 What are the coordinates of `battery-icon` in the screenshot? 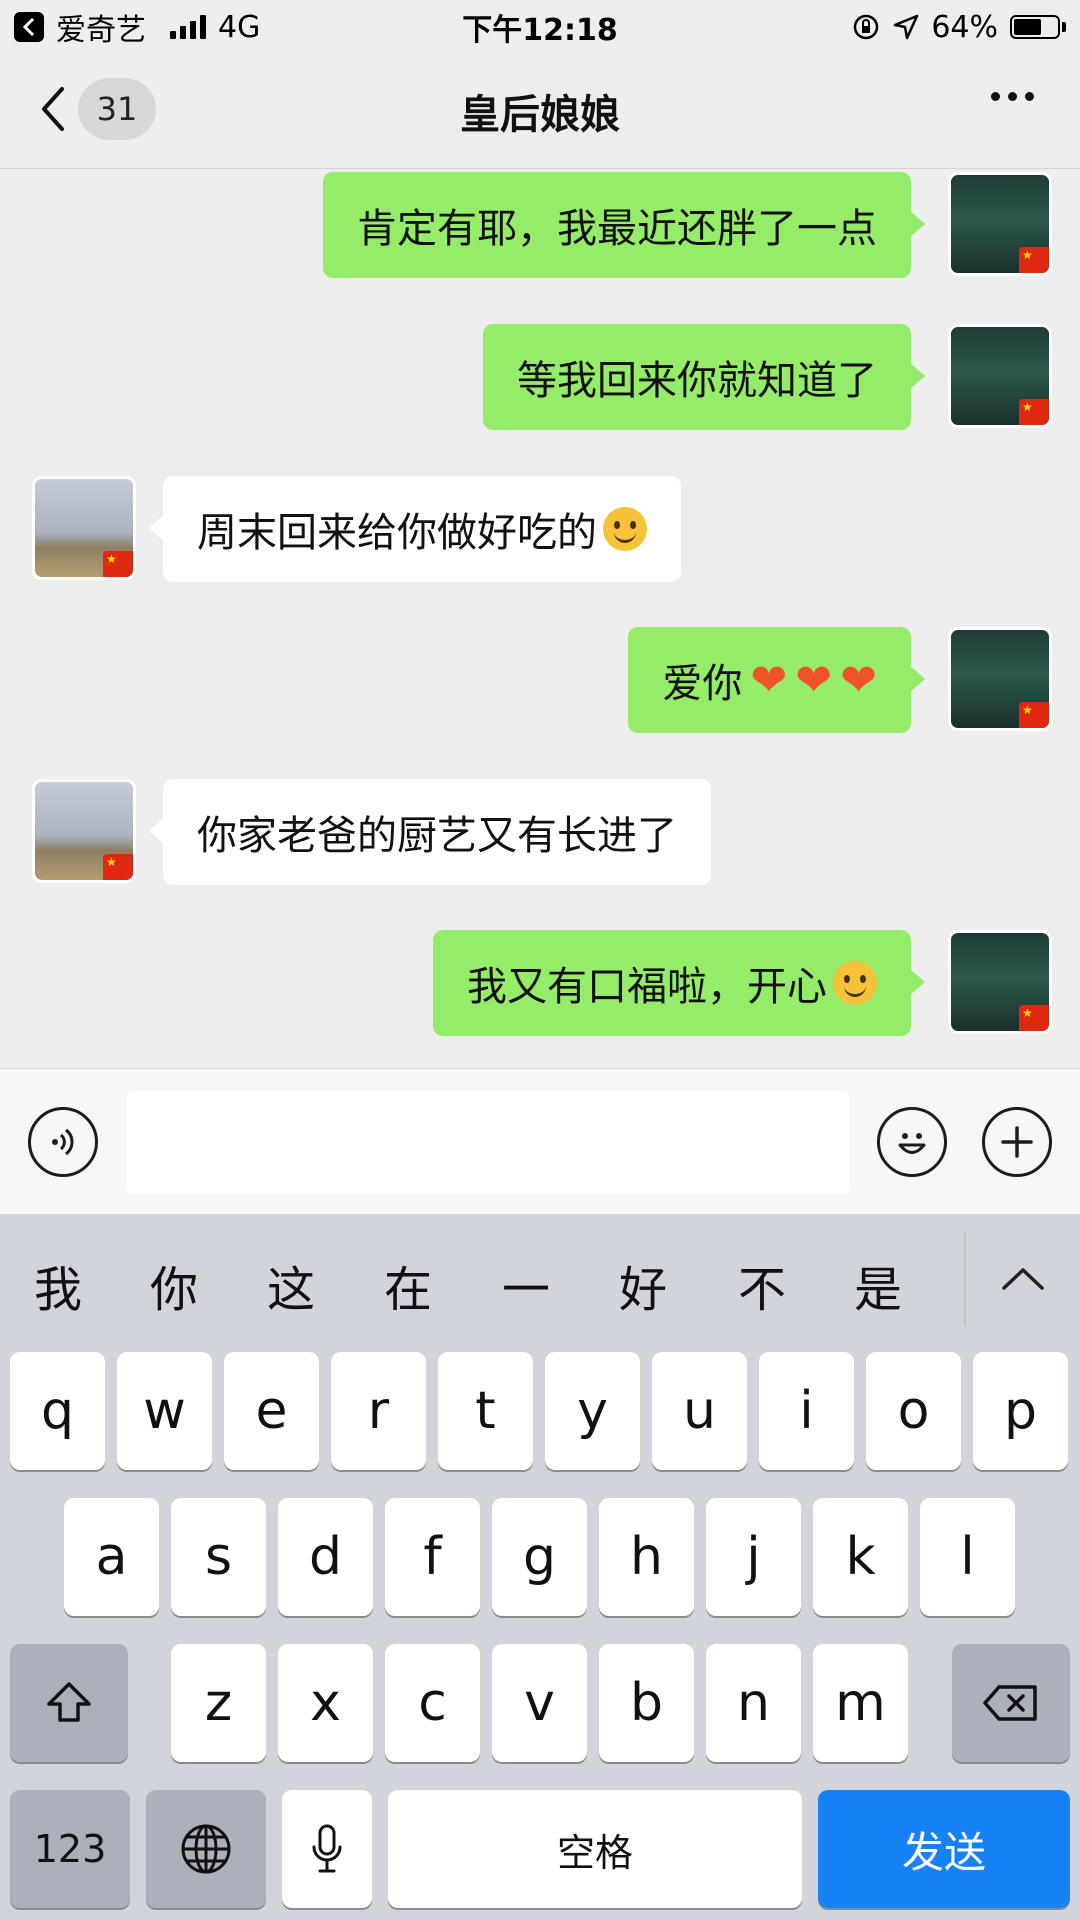 It's located at (1038, 27).